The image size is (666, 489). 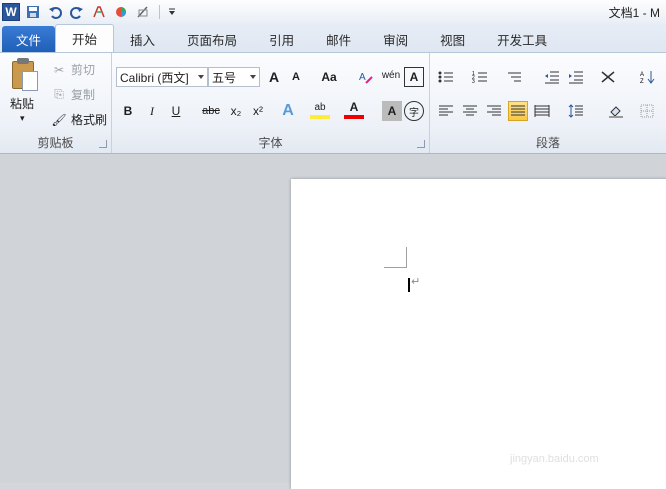 I want to click on ribbon-tabs: 文件 开始 插入 页面布局 引用 邮件 审阅 视图 开发工具, so click(x=333, y=38).